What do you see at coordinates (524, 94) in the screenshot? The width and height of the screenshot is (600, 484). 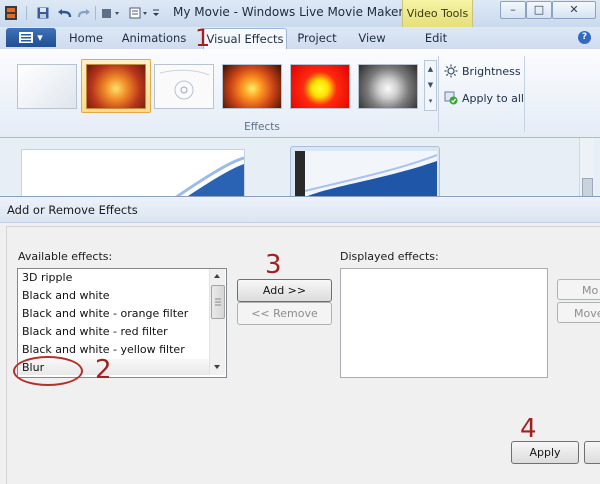 I see `ribbon-group-separator` at bounding box center [524, 94].